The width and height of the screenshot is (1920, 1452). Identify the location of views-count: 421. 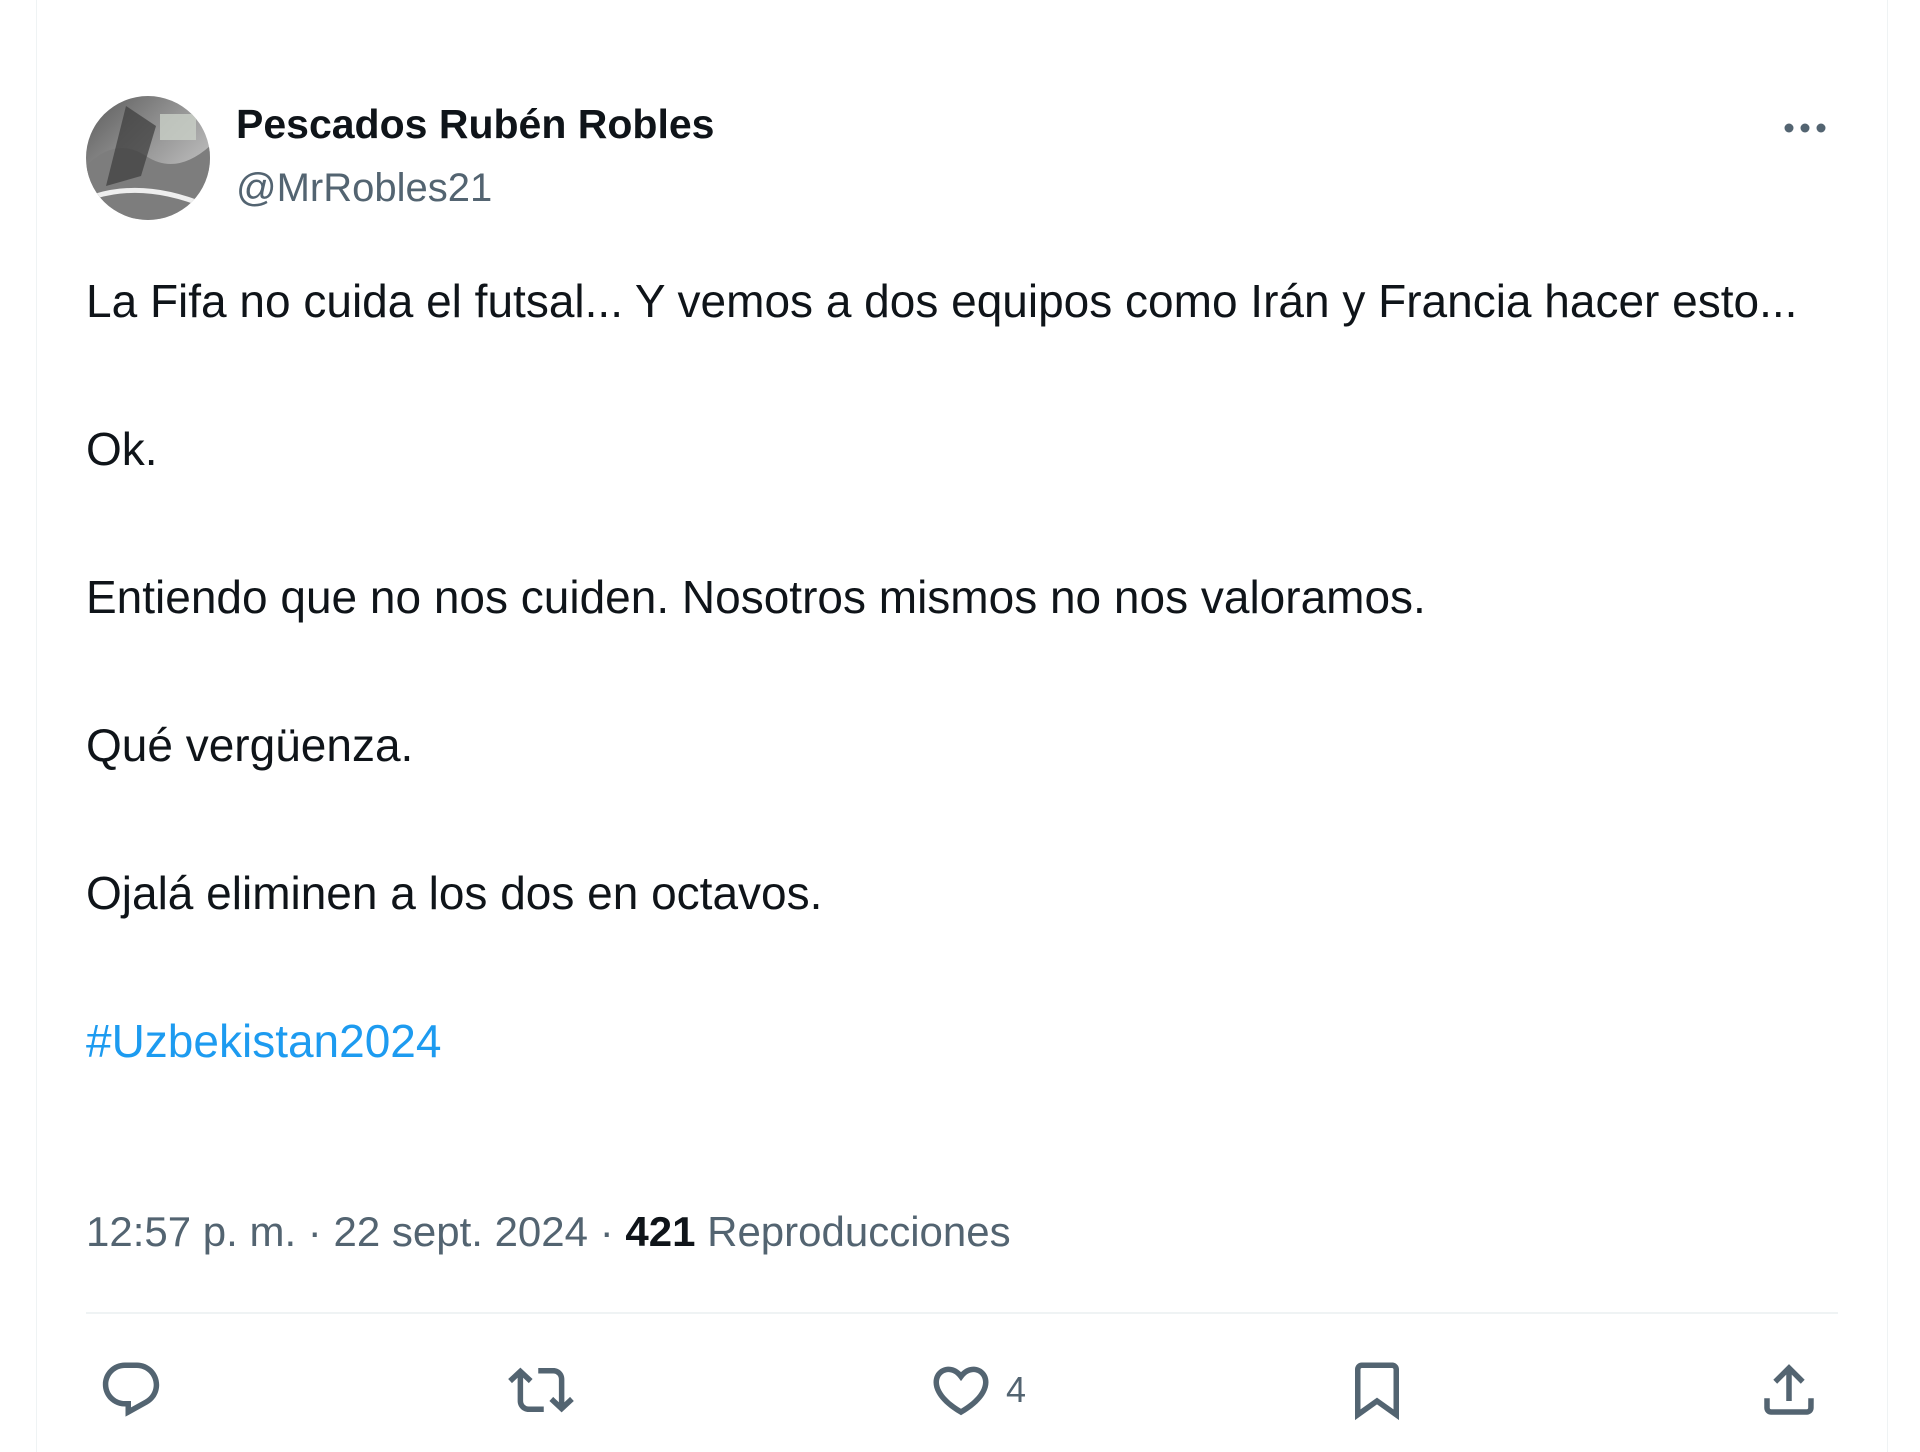
(660, 1231).